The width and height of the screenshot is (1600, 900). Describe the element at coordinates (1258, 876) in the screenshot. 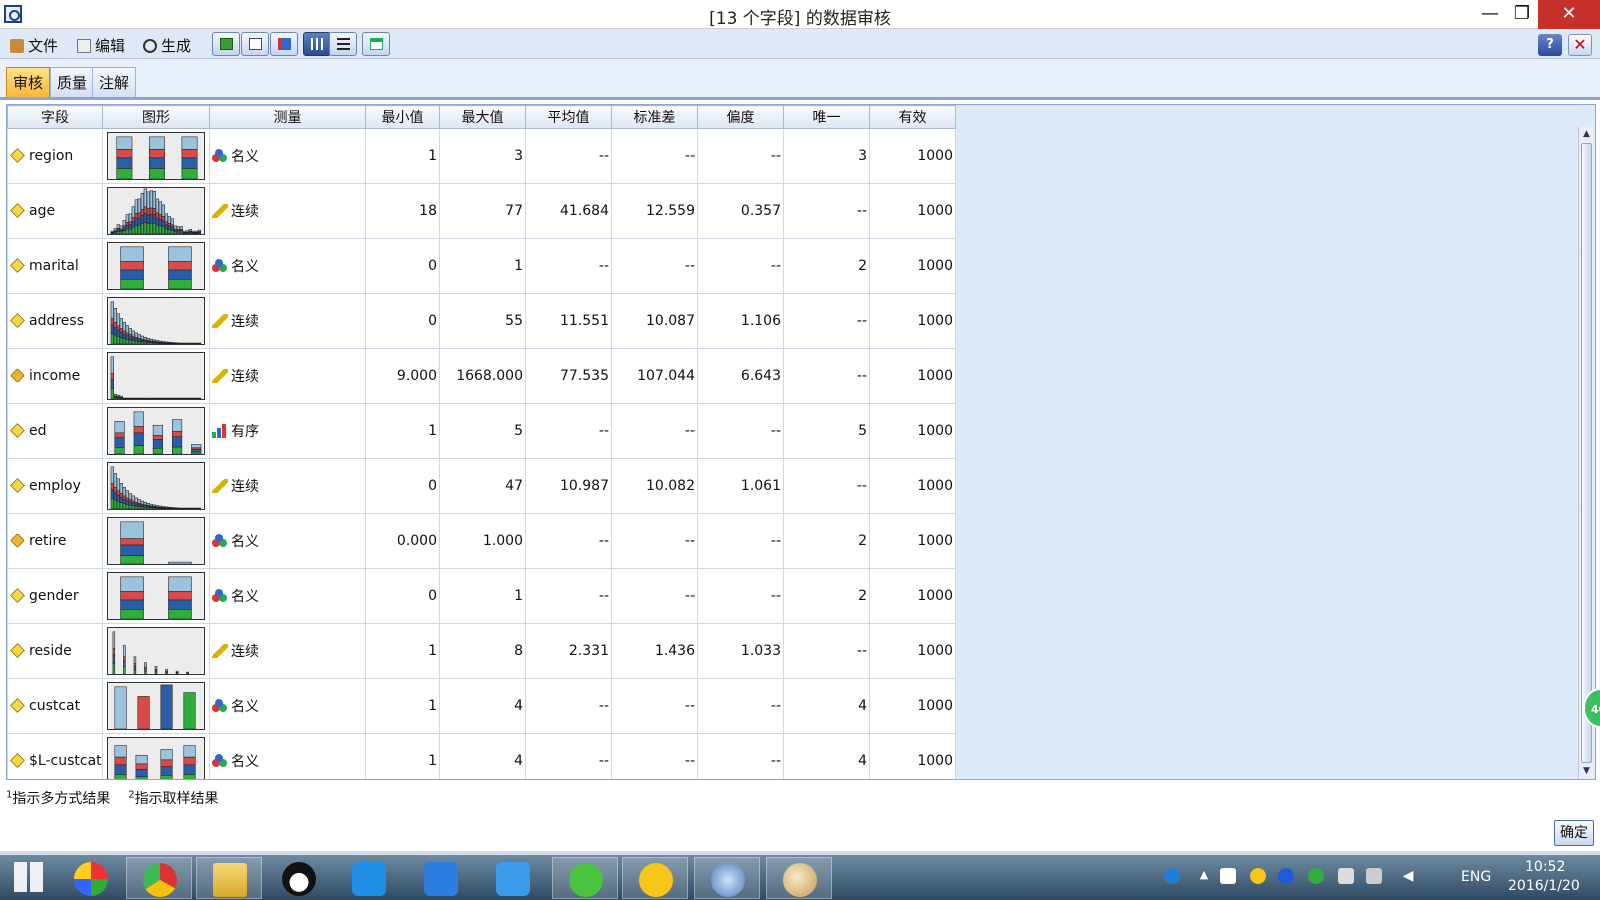

I see `tray-smiley-icon` at that location.